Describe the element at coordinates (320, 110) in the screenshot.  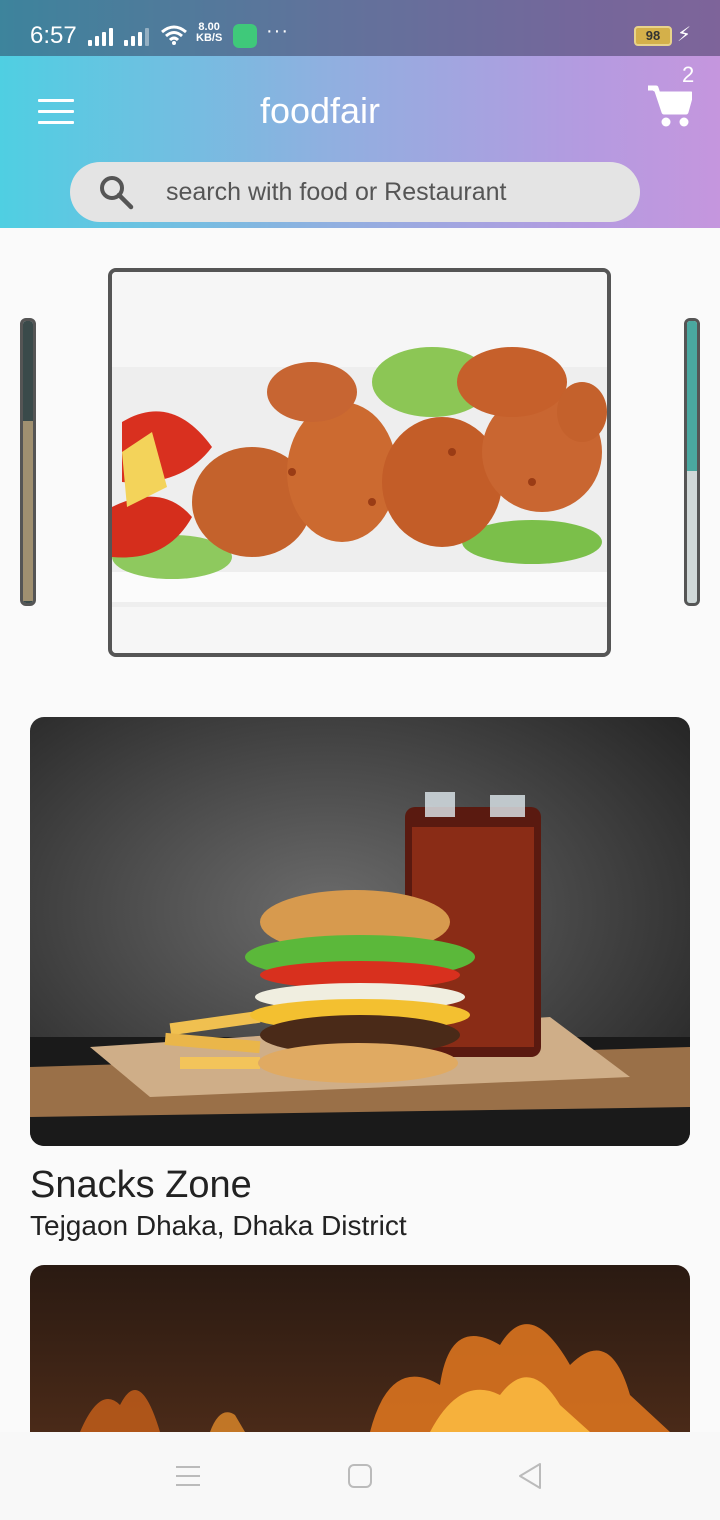
I see `app-title: foodfair` at that location.